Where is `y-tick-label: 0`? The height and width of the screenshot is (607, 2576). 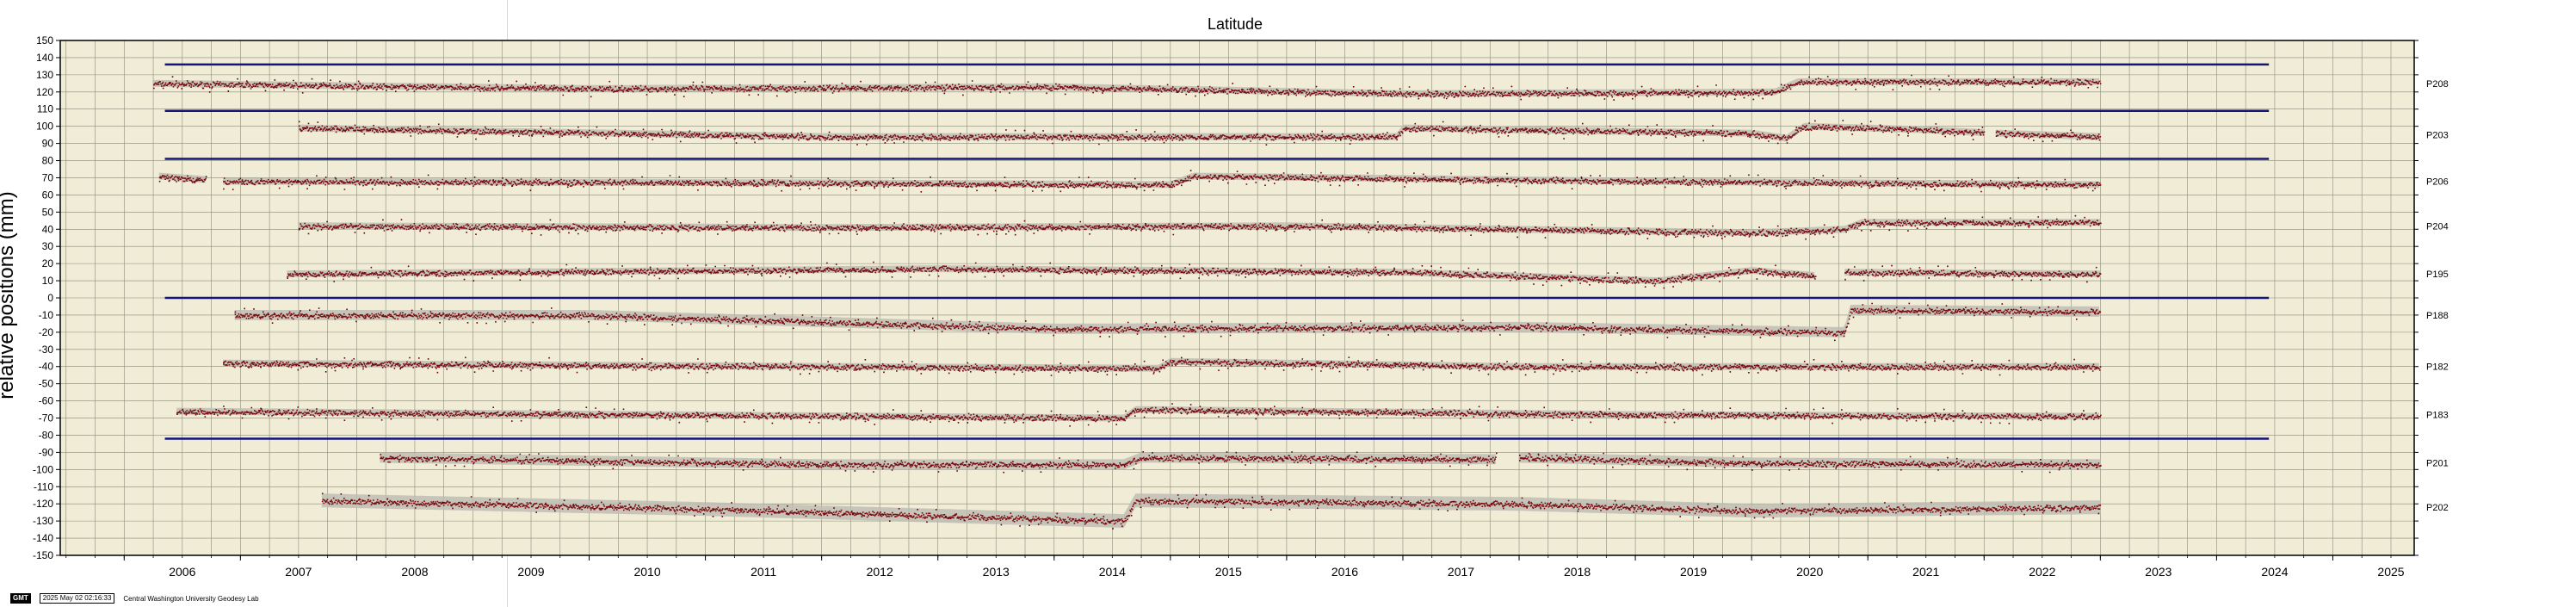 y-tick-label: 0 is located at coordinates (50, 298).